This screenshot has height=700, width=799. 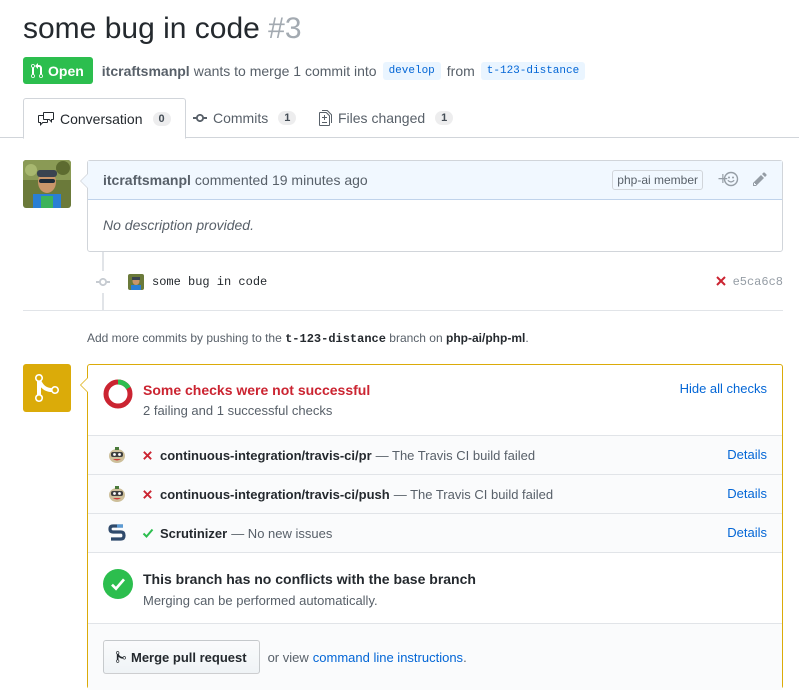 What do you see at coordinates (288, 657) in the screenshot?
I see `or-view-text: or view` at bounding box center [288, 657].